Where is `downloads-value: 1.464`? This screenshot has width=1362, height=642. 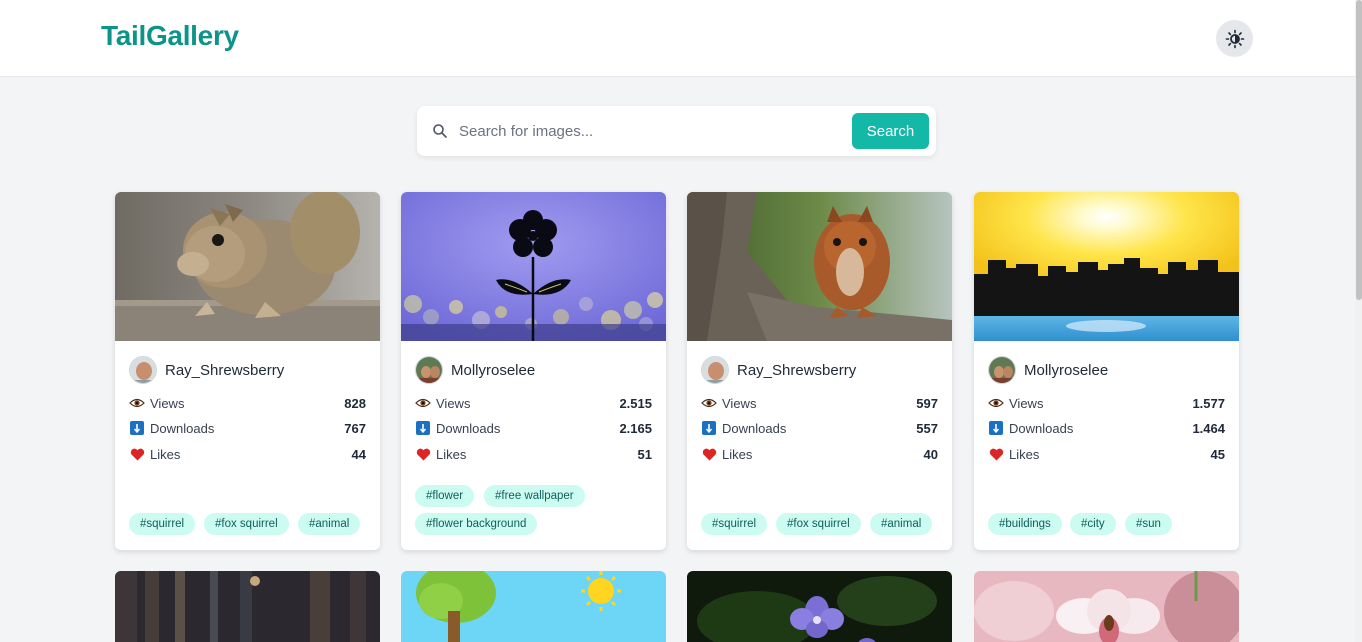
downloads-value: 1.464 is located at coordinates (1208, 428).